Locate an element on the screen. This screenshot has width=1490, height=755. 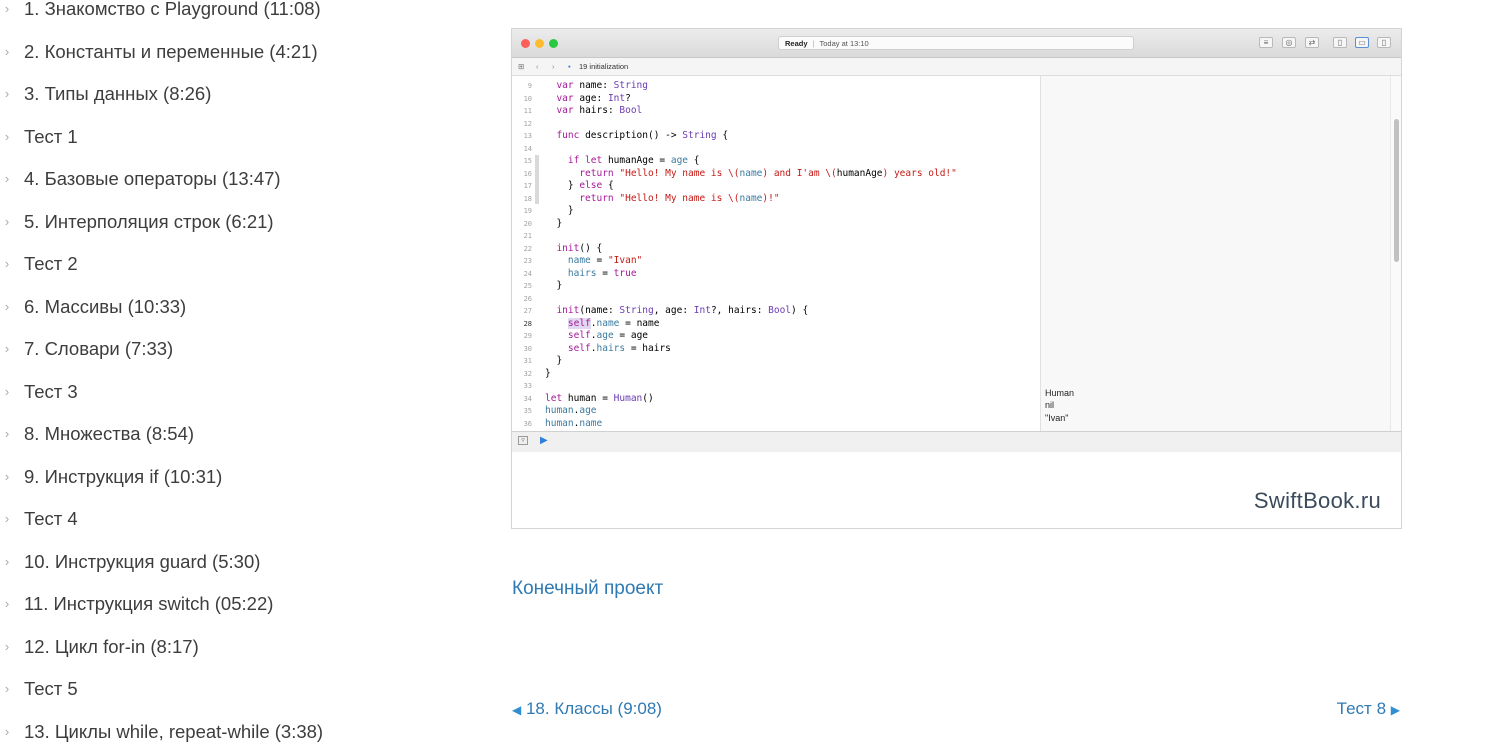
arrow-left-icon: ◀ is located at coordinates (516, 710).